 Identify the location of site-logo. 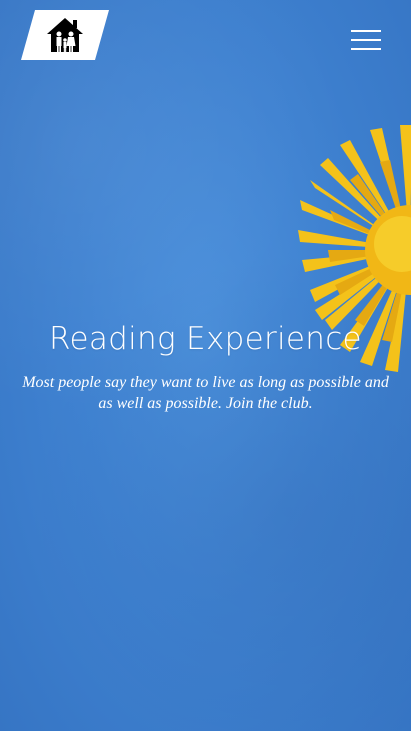
(65, 35).